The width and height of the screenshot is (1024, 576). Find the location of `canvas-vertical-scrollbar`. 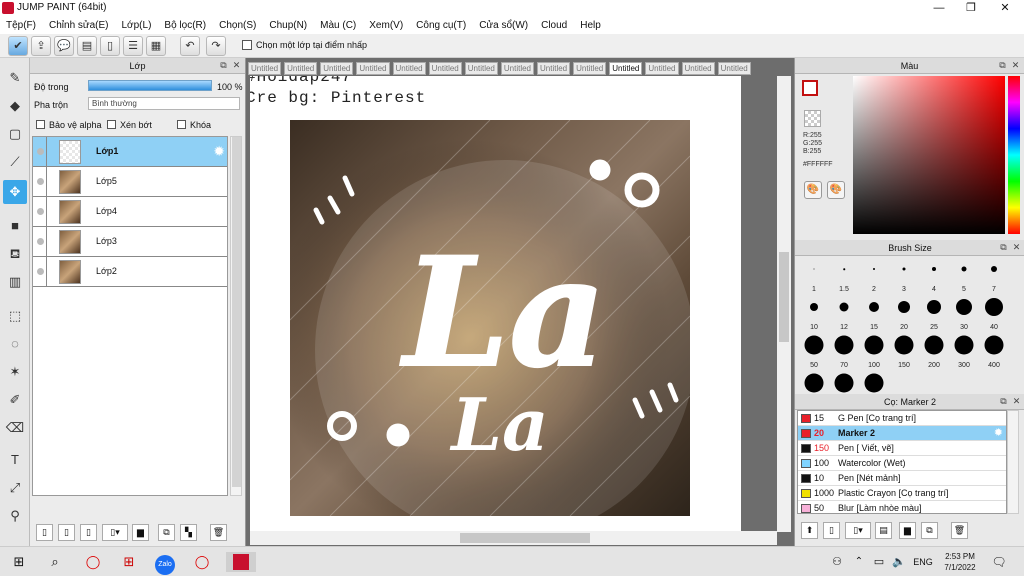

canvas-vertical-scrollbar is located at coordinates (784, 304).